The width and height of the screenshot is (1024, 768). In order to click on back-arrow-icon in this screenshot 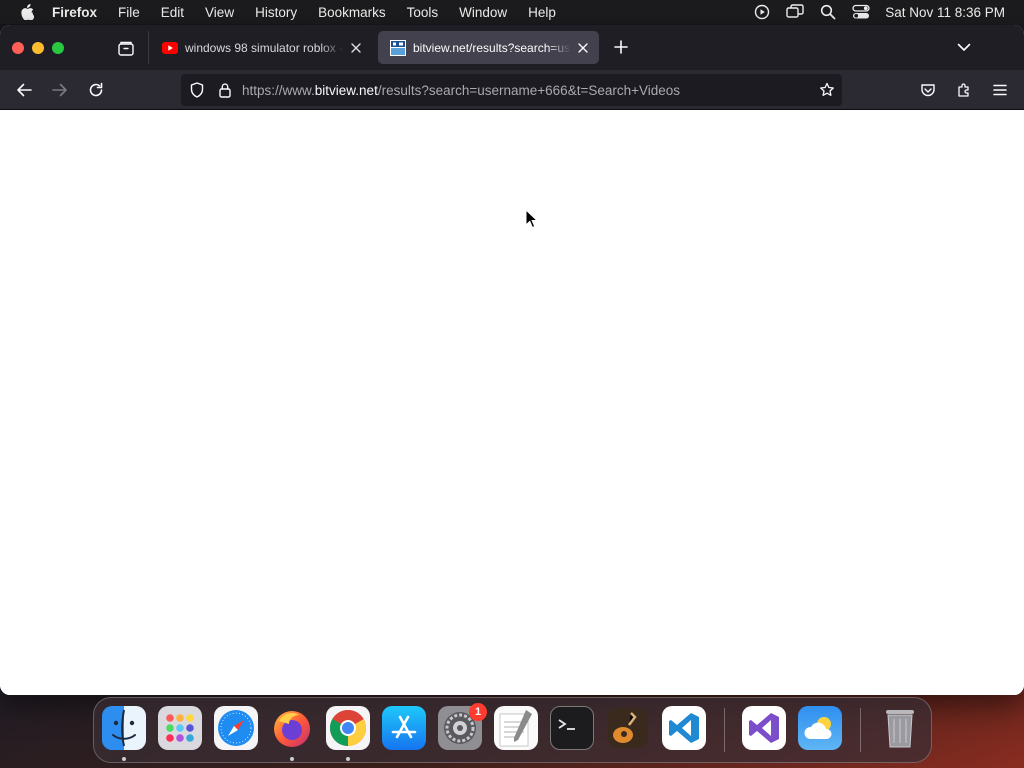, I will do `click(24, 90)`.